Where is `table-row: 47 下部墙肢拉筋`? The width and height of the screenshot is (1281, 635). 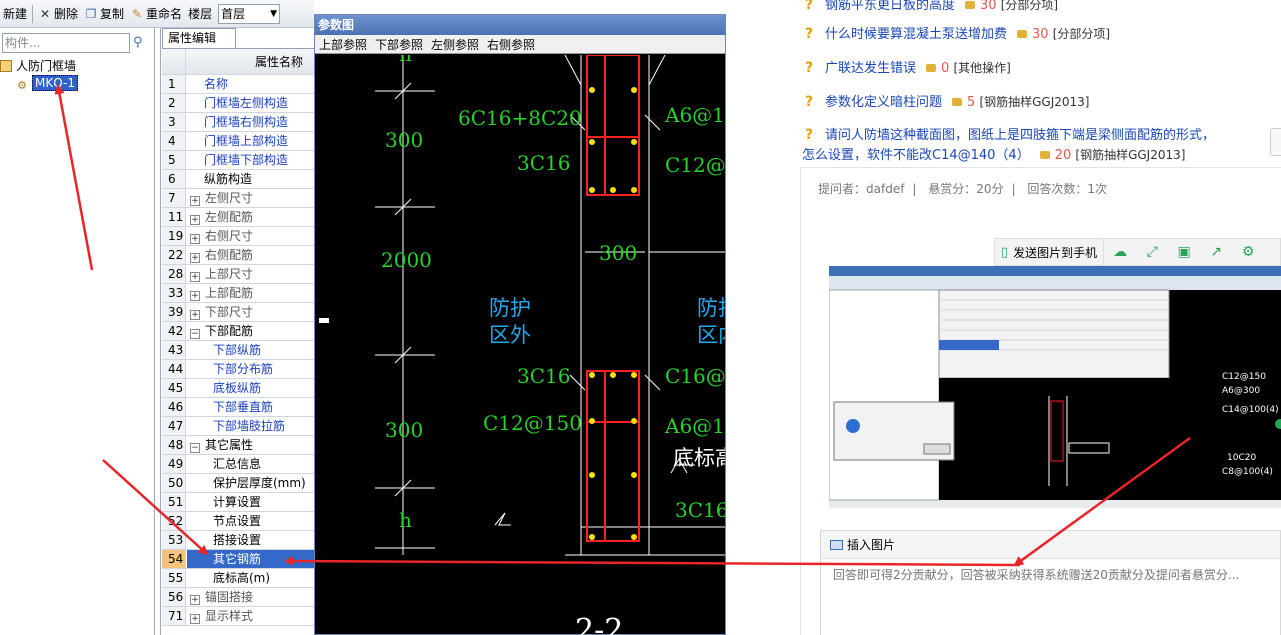 table-row: 47 下部墙肢拉筋 is located at coordinates (239, 426).